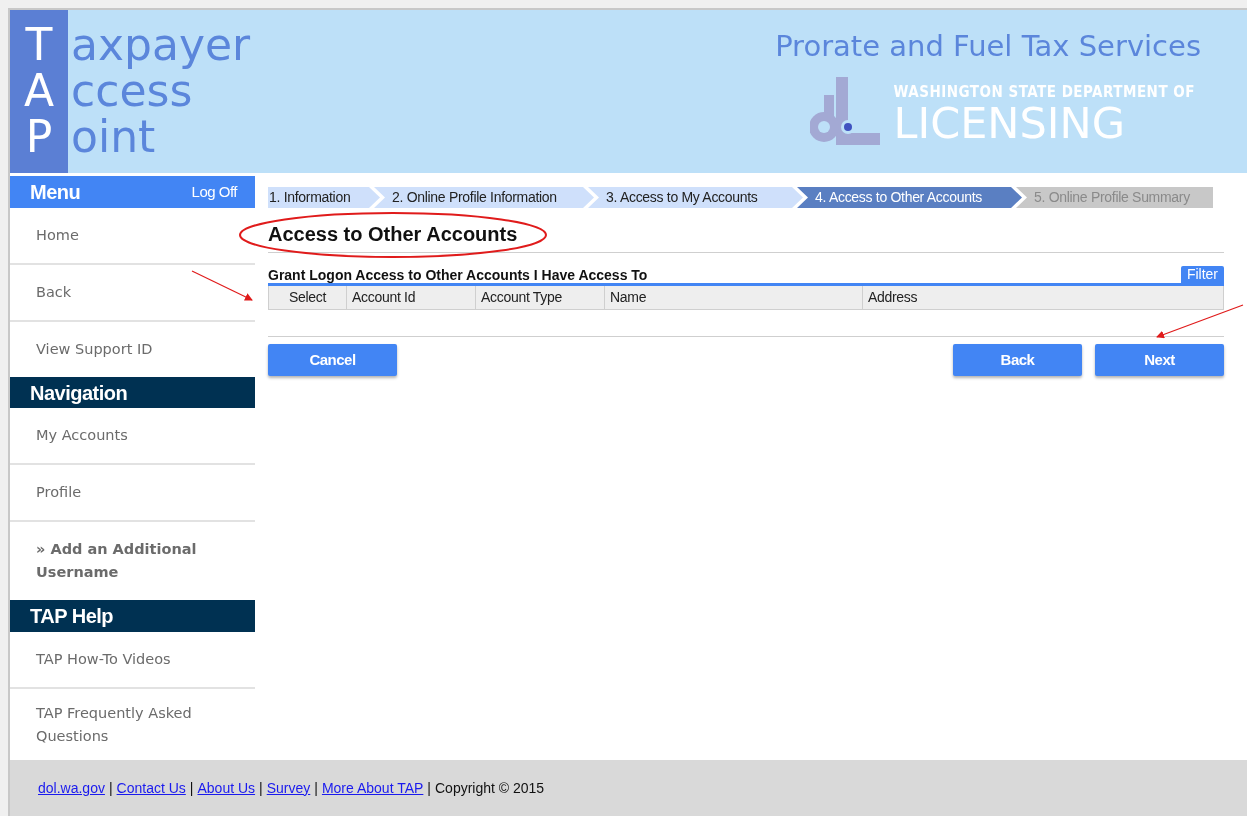  Describe the element at coordinates (113, 137) in the screenshot. I see `logo-word: oint` at that location.